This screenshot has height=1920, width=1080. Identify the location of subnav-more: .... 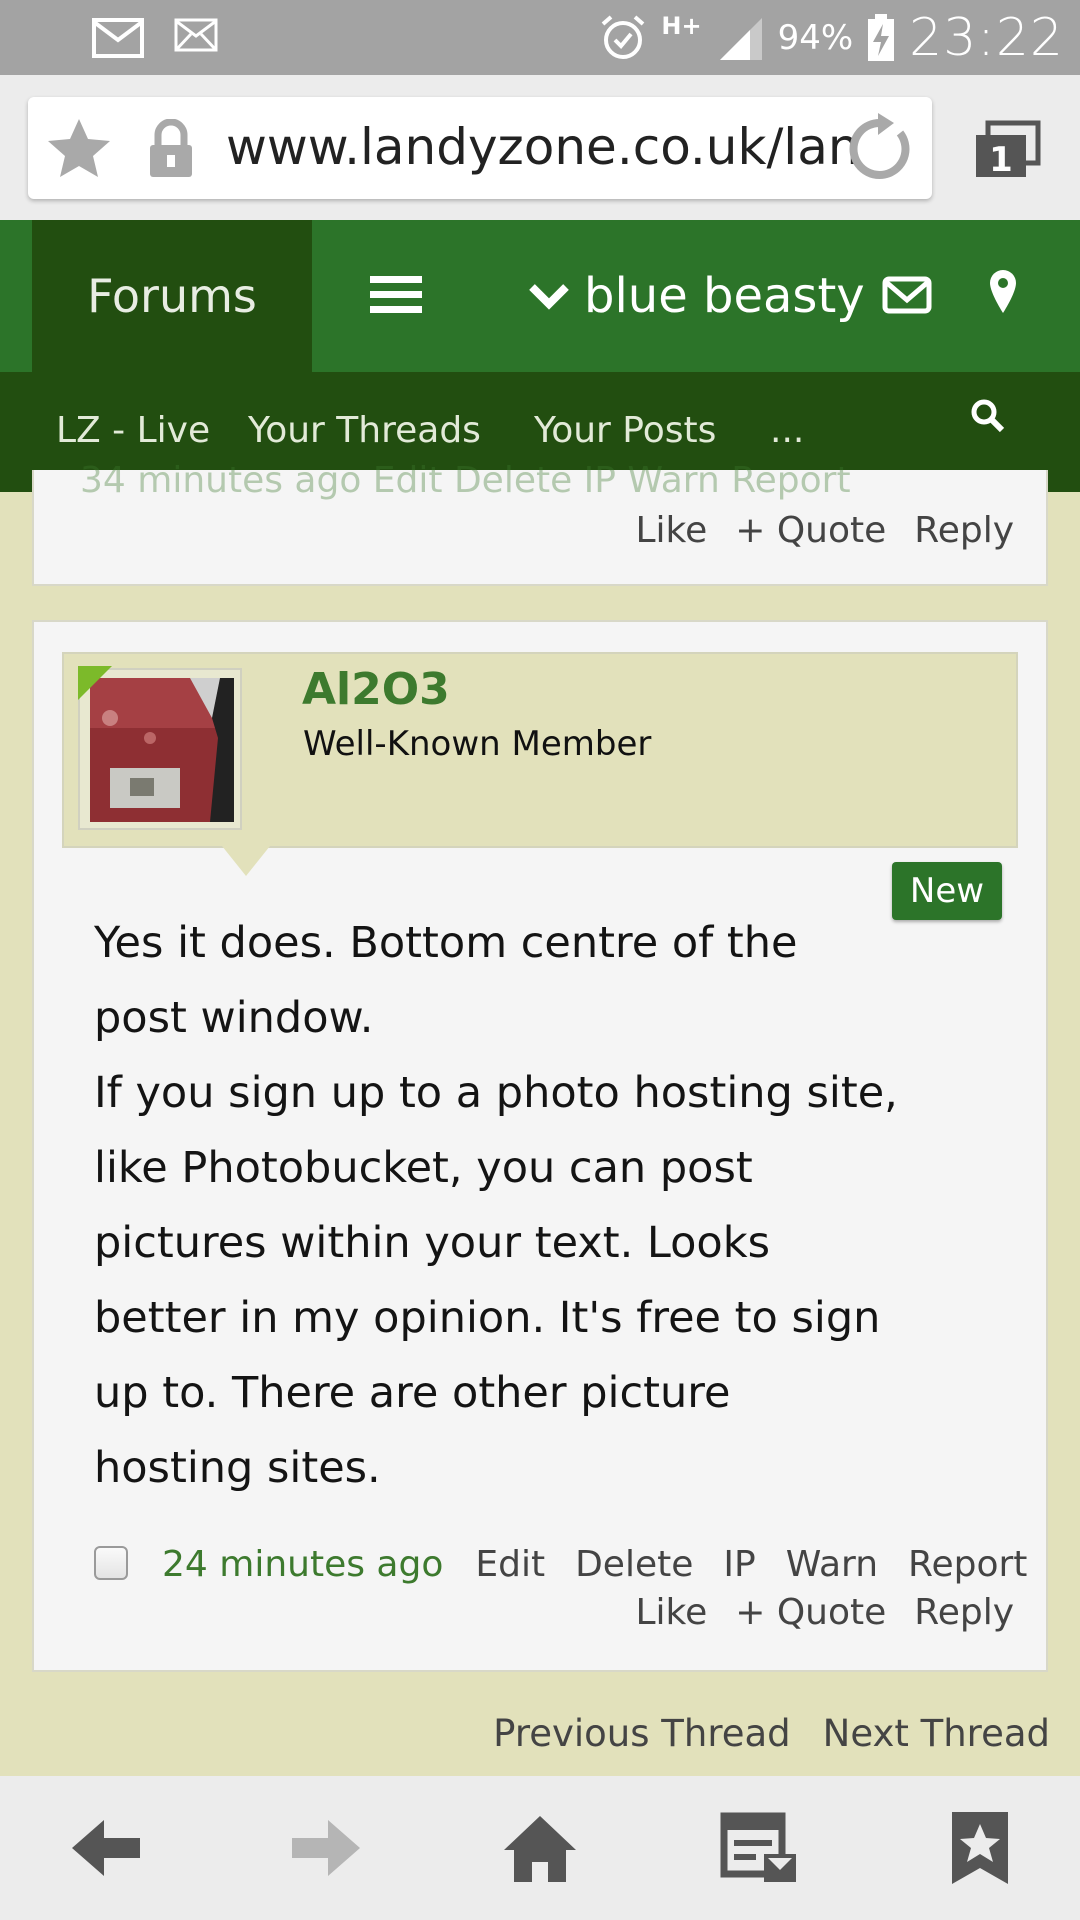
(787, 430).